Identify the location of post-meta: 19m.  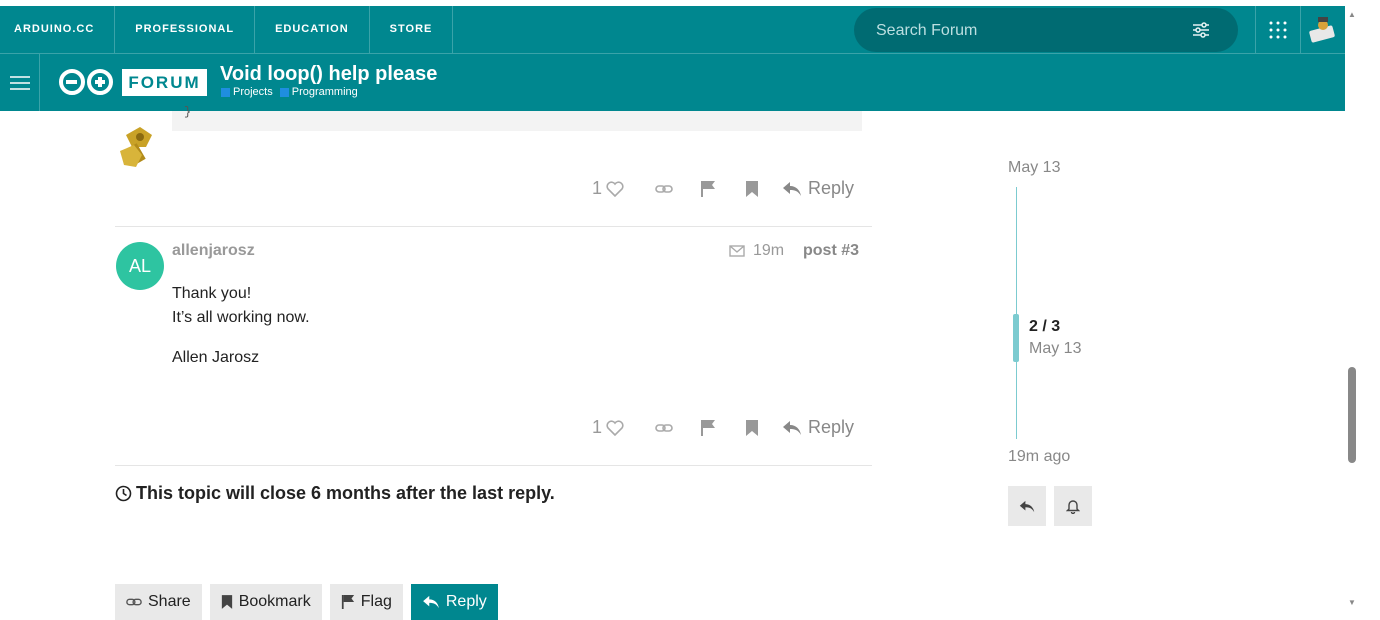
(756, 251).